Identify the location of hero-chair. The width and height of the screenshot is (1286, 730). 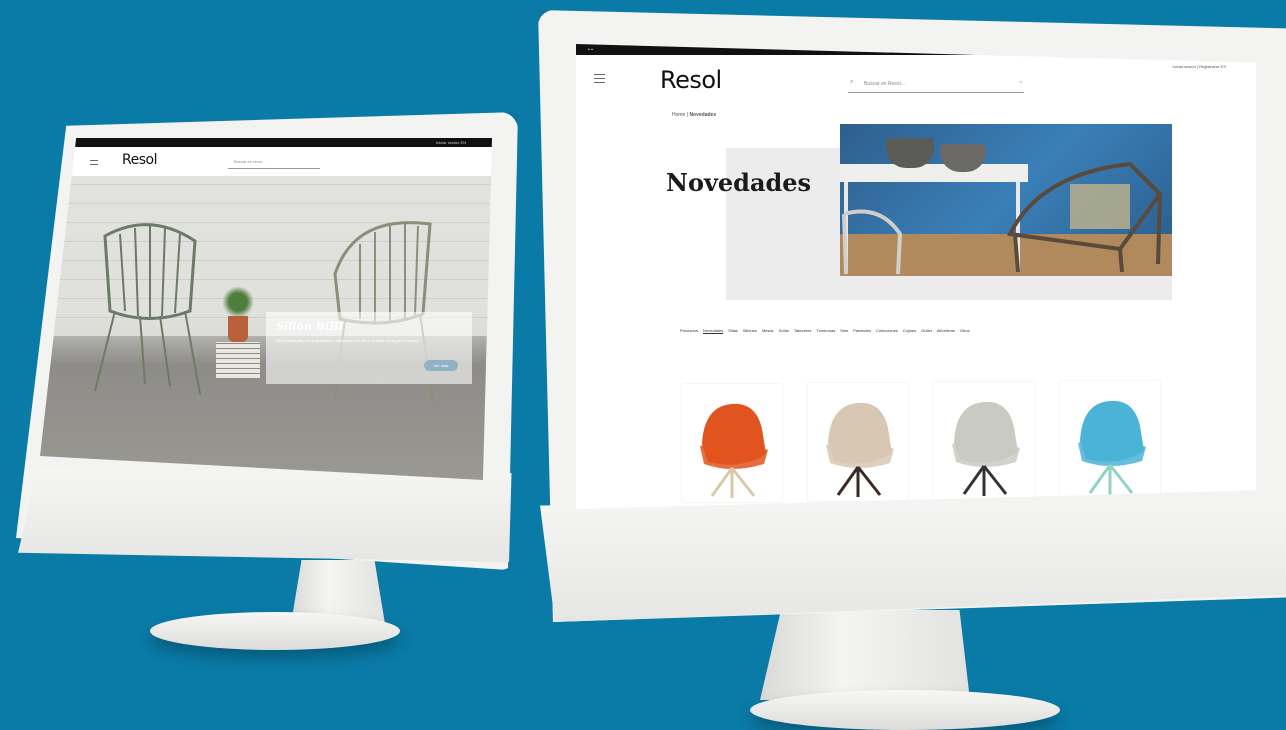
(1084, 217).